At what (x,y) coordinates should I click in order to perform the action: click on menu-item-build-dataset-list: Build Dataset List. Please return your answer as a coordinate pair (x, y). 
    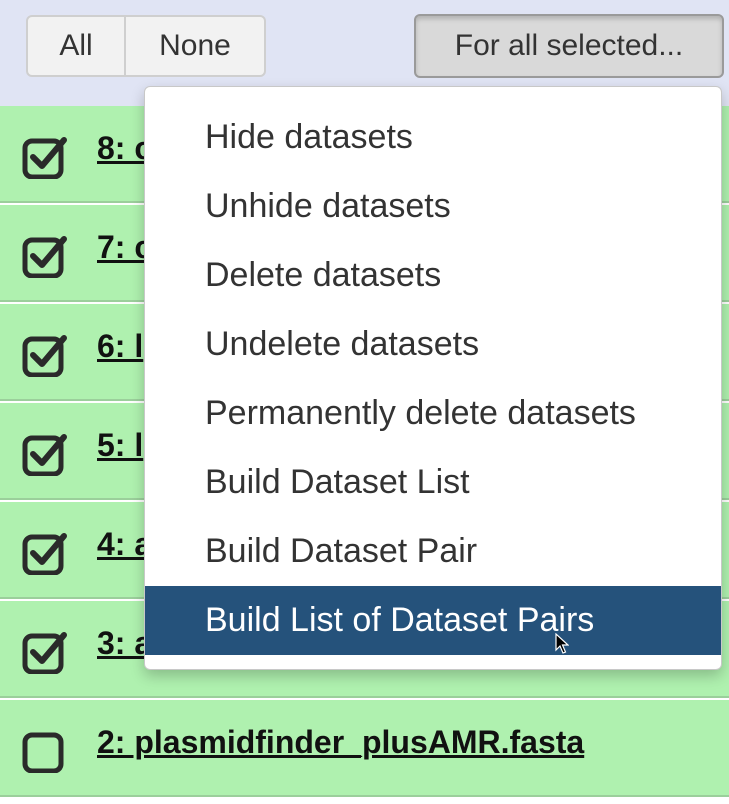
    Looking at the image, I should click on (433, 482).